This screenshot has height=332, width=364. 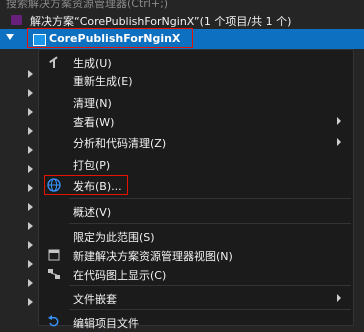 What do you see at coordinates (92, 165) in the screenshot?
I see `menu-item-label: 打包(P)` at bounding box center [92, 165].